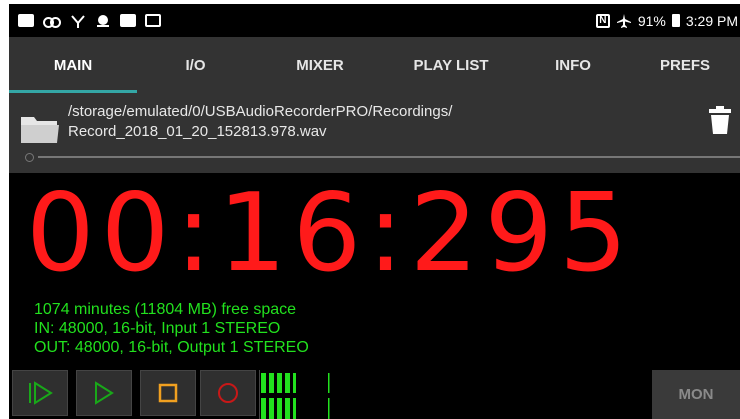 The width and height of the screenshot is (740, 419). What do you see at coordinates (197, 131) in the screenshot?
I see `file-name: Record_2018_01_20_152813.978.wav` at bounding box center [197, 131].